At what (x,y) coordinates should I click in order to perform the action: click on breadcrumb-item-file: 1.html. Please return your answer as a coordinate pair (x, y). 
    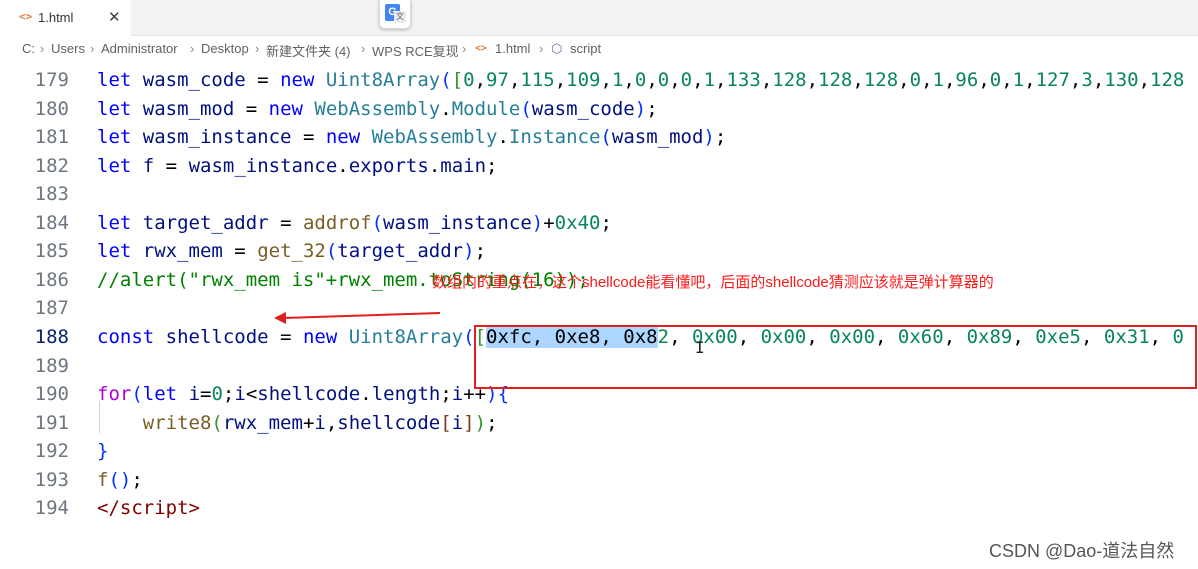
    Looking at the image, I should click on (512, 48).